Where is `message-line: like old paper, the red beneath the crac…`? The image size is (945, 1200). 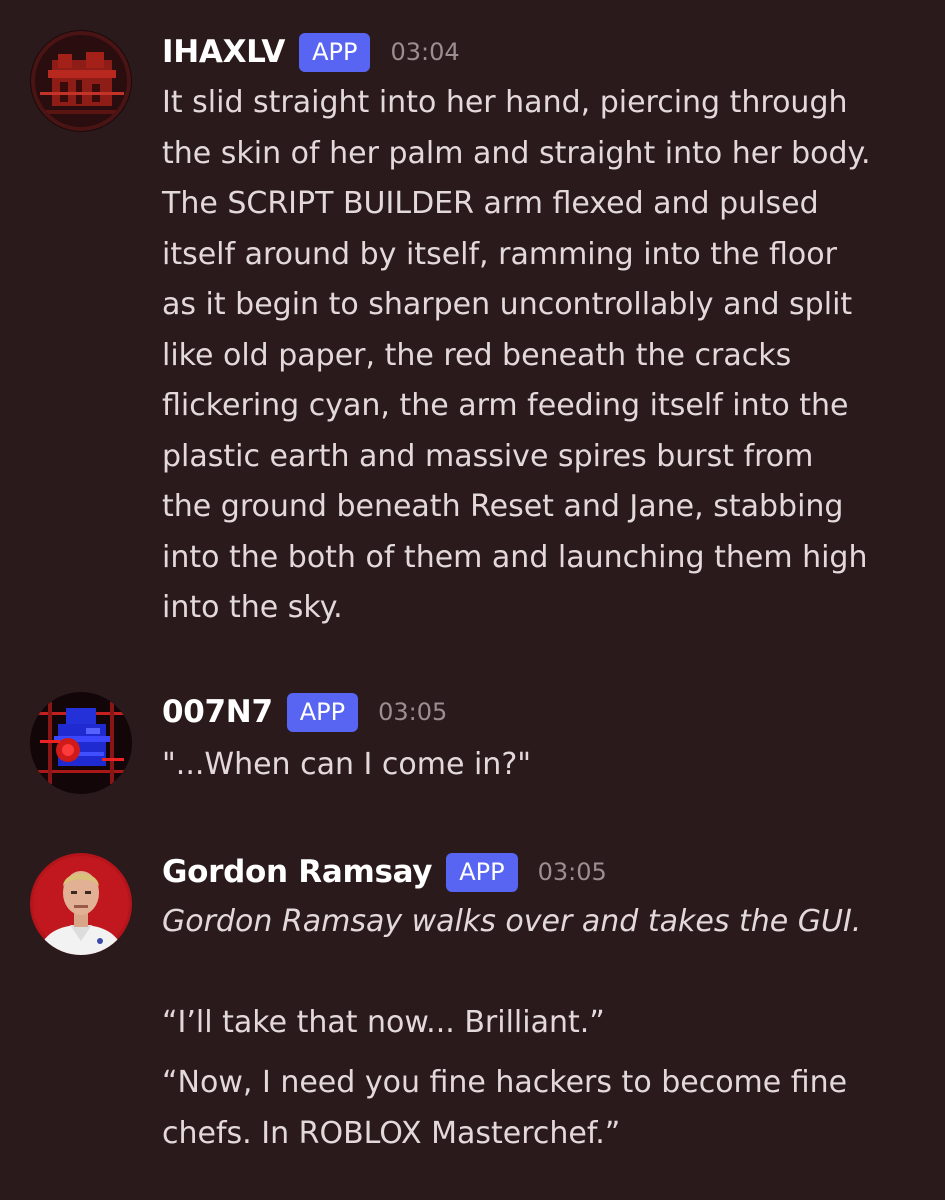 message-line: like old paper, the red beneath the crac… is located at coordinates (477, 355).